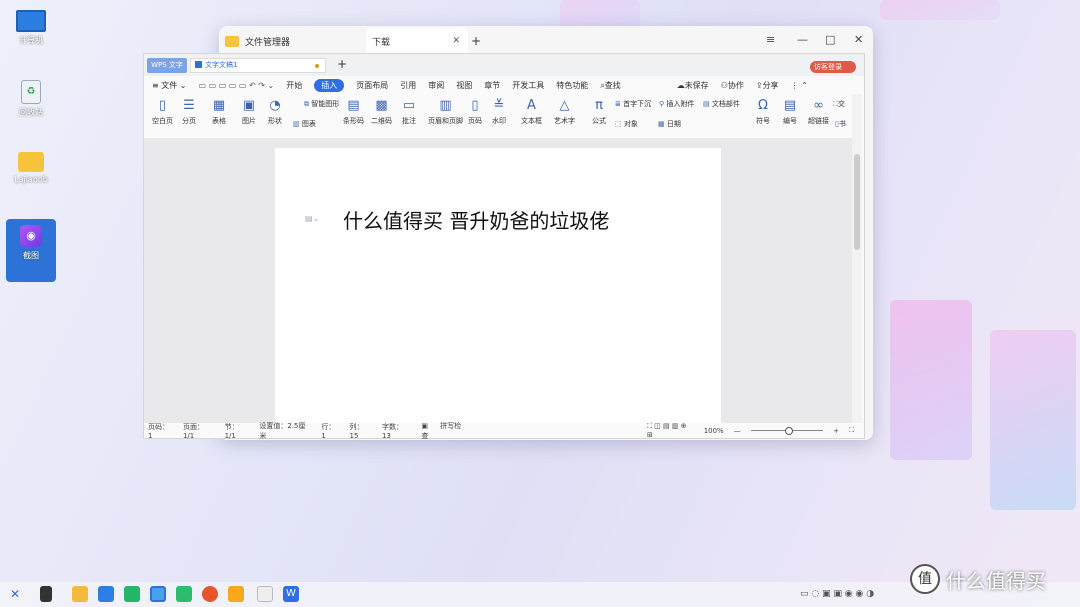  What do you see at coordinates (409, 121) in the screenshot?
I see `tool-label: 批注` at bounding box center [409, 121].